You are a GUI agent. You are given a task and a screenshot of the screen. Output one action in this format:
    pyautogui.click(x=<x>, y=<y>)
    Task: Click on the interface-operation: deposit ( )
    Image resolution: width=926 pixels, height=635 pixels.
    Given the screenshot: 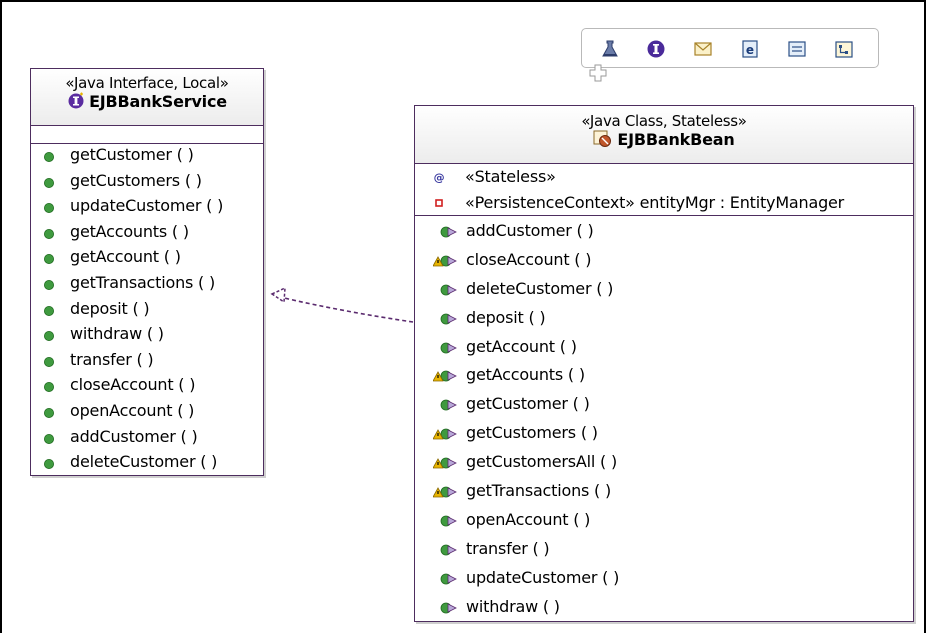 What is the action you would take?
    pyautogui.click(x=147, y=312)
    